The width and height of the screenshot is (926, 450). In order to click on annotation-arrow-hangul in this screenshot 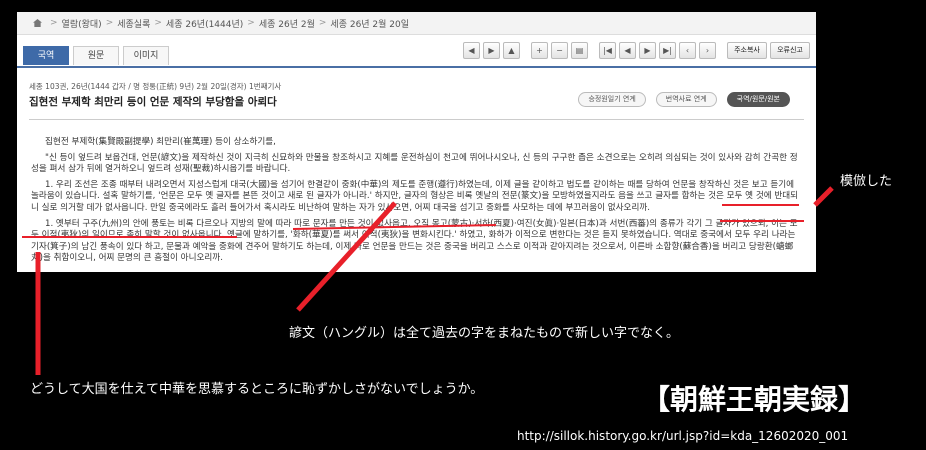, I will do `click(346, 256)`.